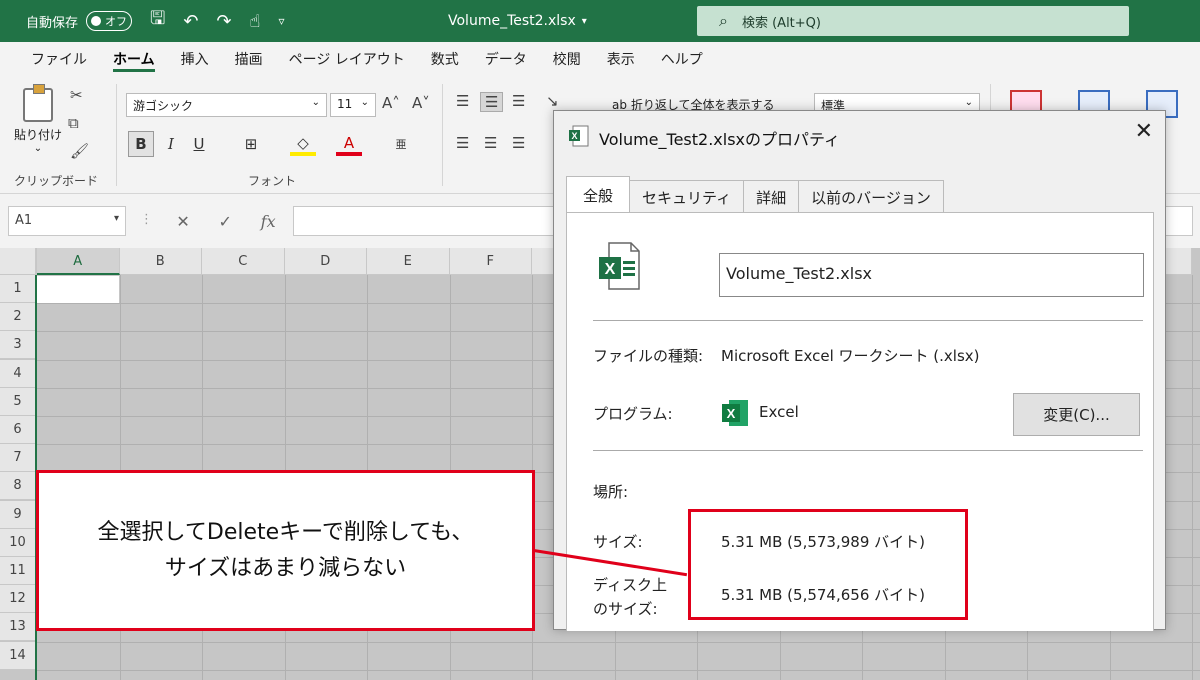 The height and width of the screenshot is (680, 1200). What do you see at coordinates (18, 317) in the screenshot?
I see `row-header: 2` at bounding box center [18, 317].